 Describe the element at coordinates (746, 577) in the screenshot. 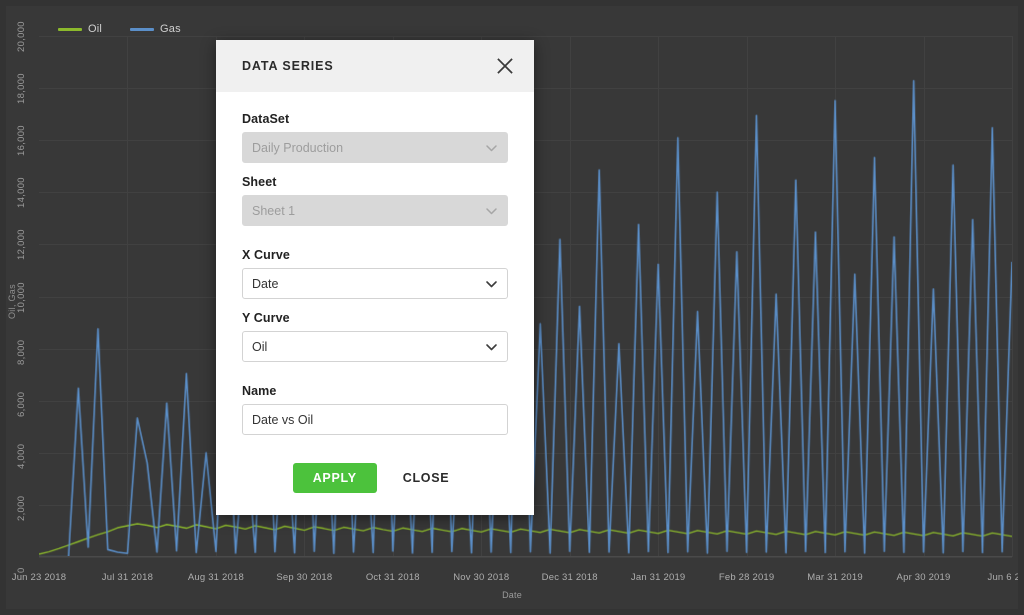

I see `x-axis-tick-label: Feb 28 2019` at that location.